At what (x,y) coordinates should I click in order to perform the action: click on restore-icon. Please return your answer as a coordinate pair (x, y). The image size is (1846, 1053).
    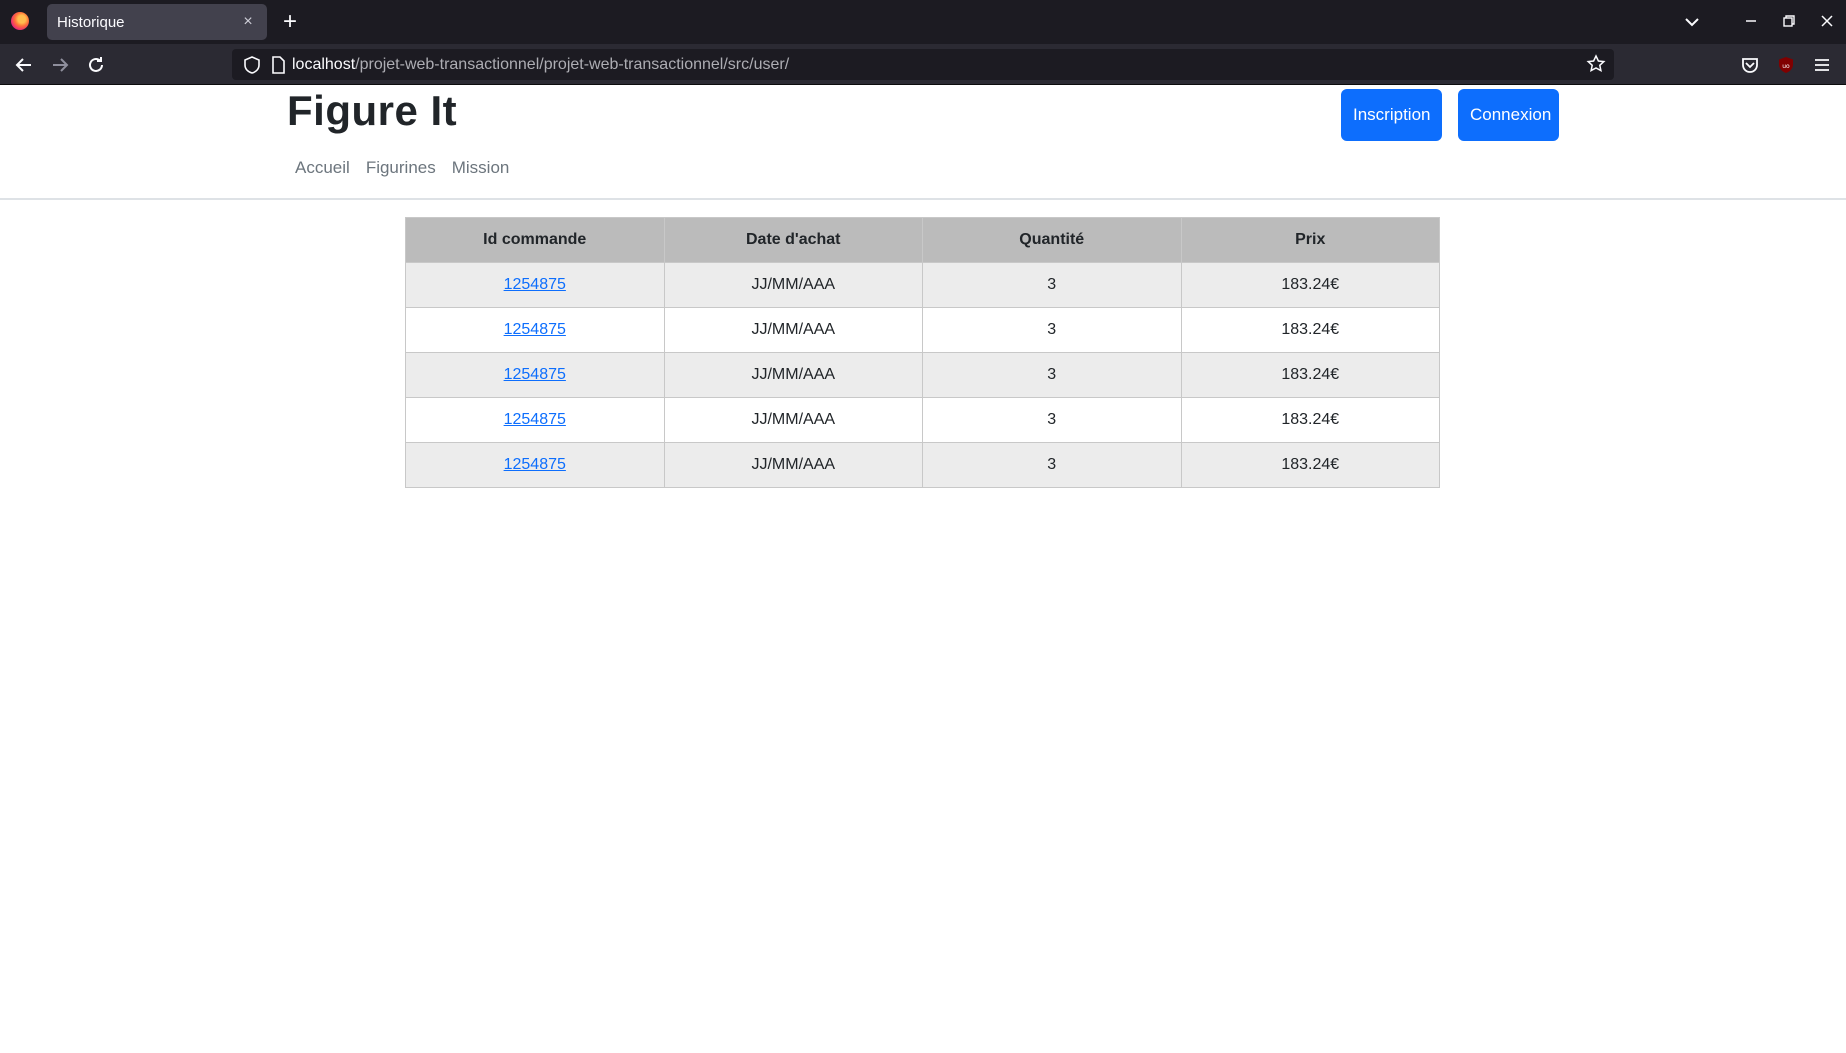
    Looking at the image, I should click on (1789, 21).